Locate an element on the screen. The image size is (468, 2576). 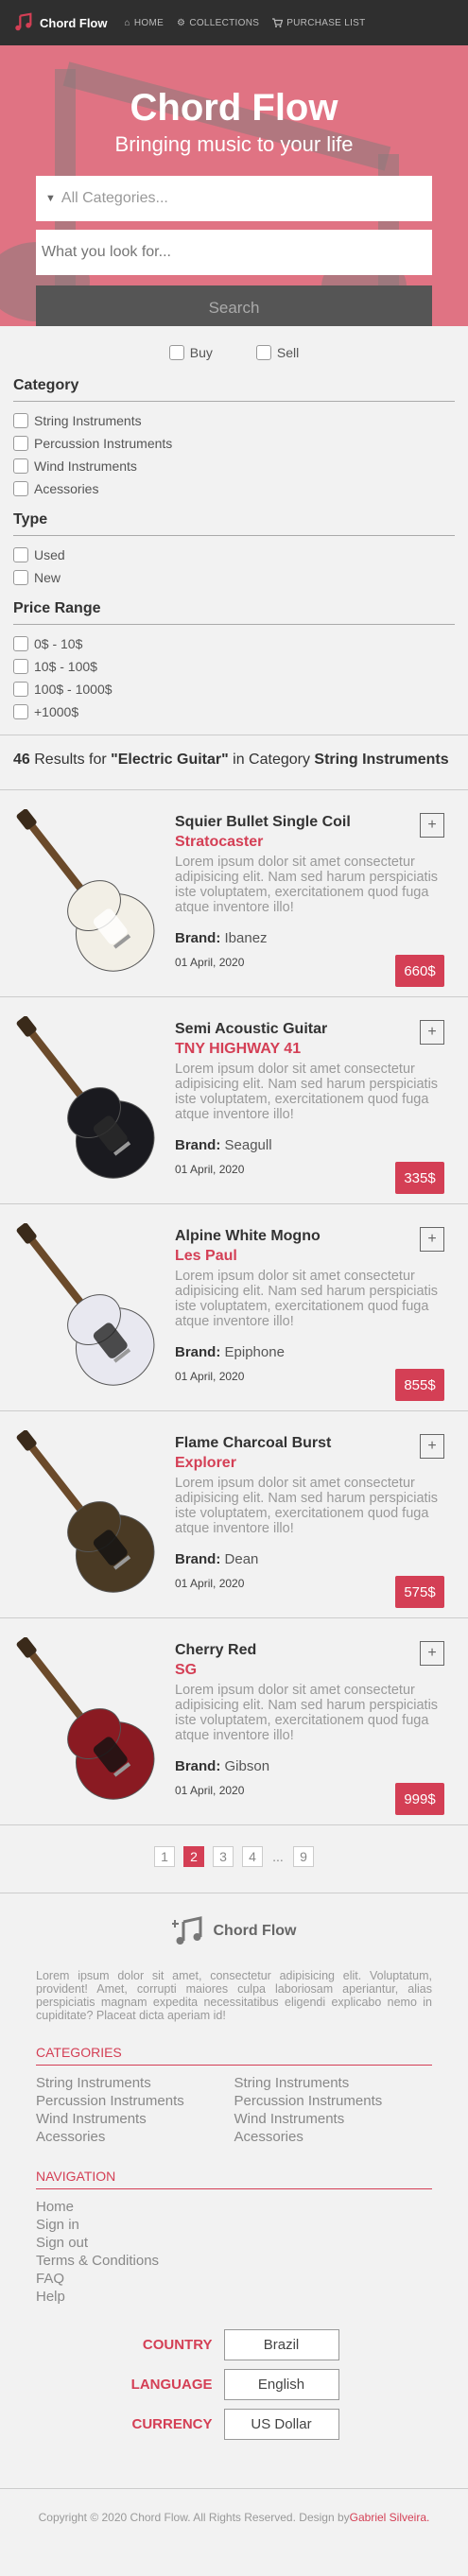
footer-navigation-title: NAVIGATION is located at coordinates (234, 2179).